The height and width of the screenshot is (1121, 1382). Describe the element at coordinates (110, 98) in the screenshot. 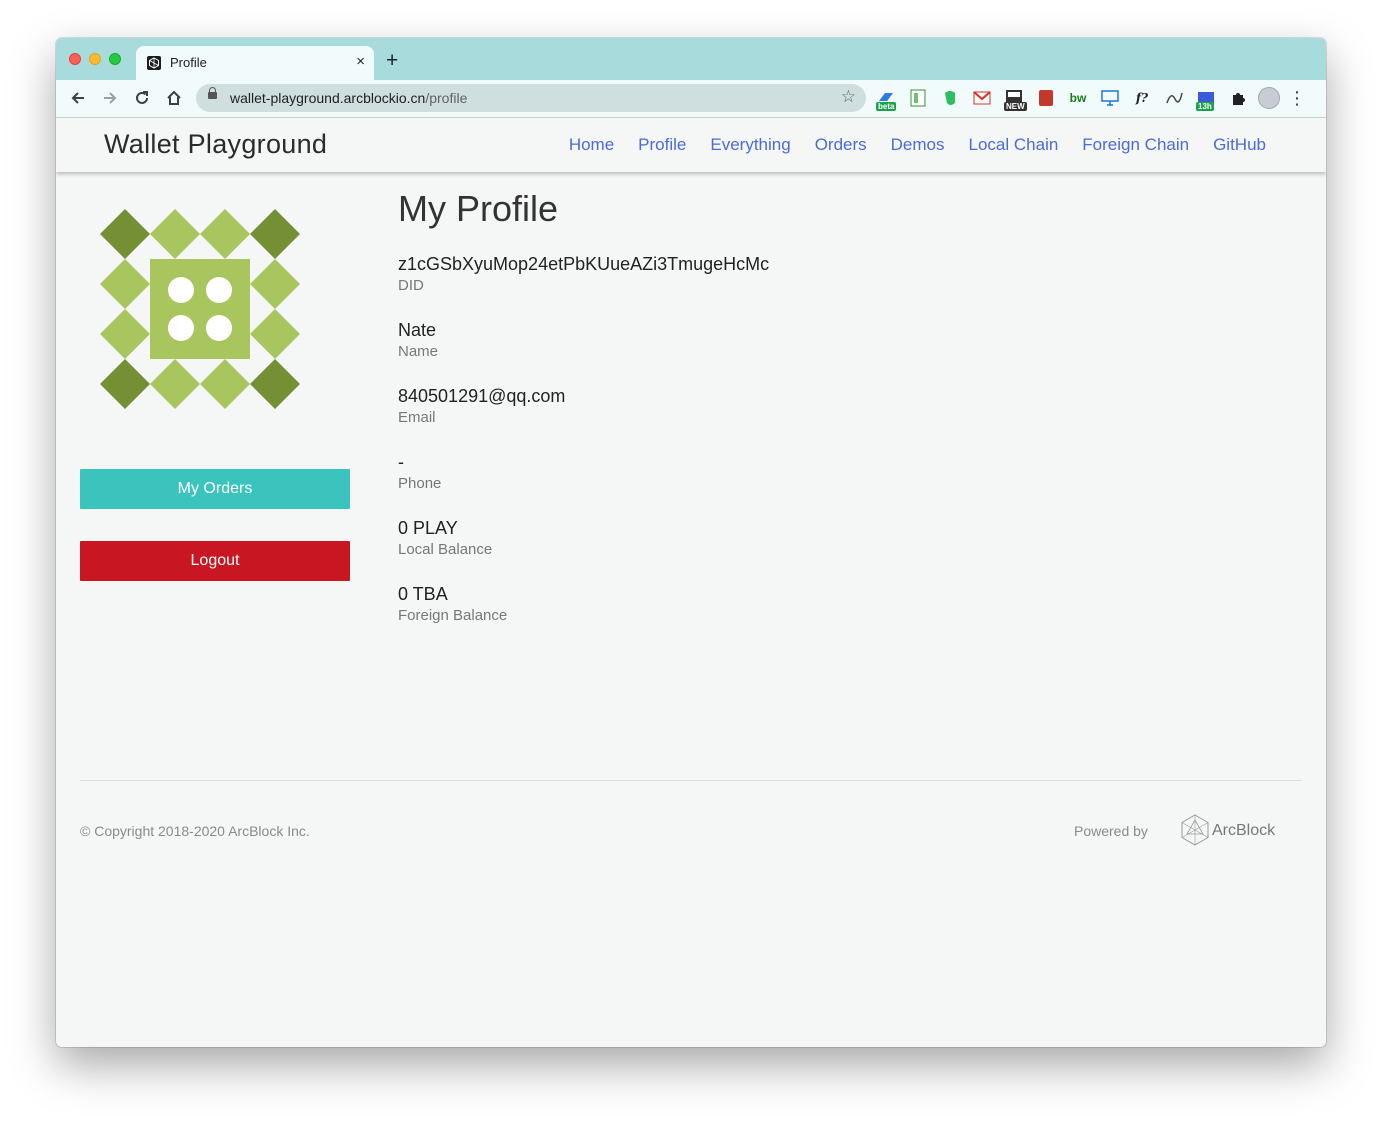

I see `forward-icon` at that location.